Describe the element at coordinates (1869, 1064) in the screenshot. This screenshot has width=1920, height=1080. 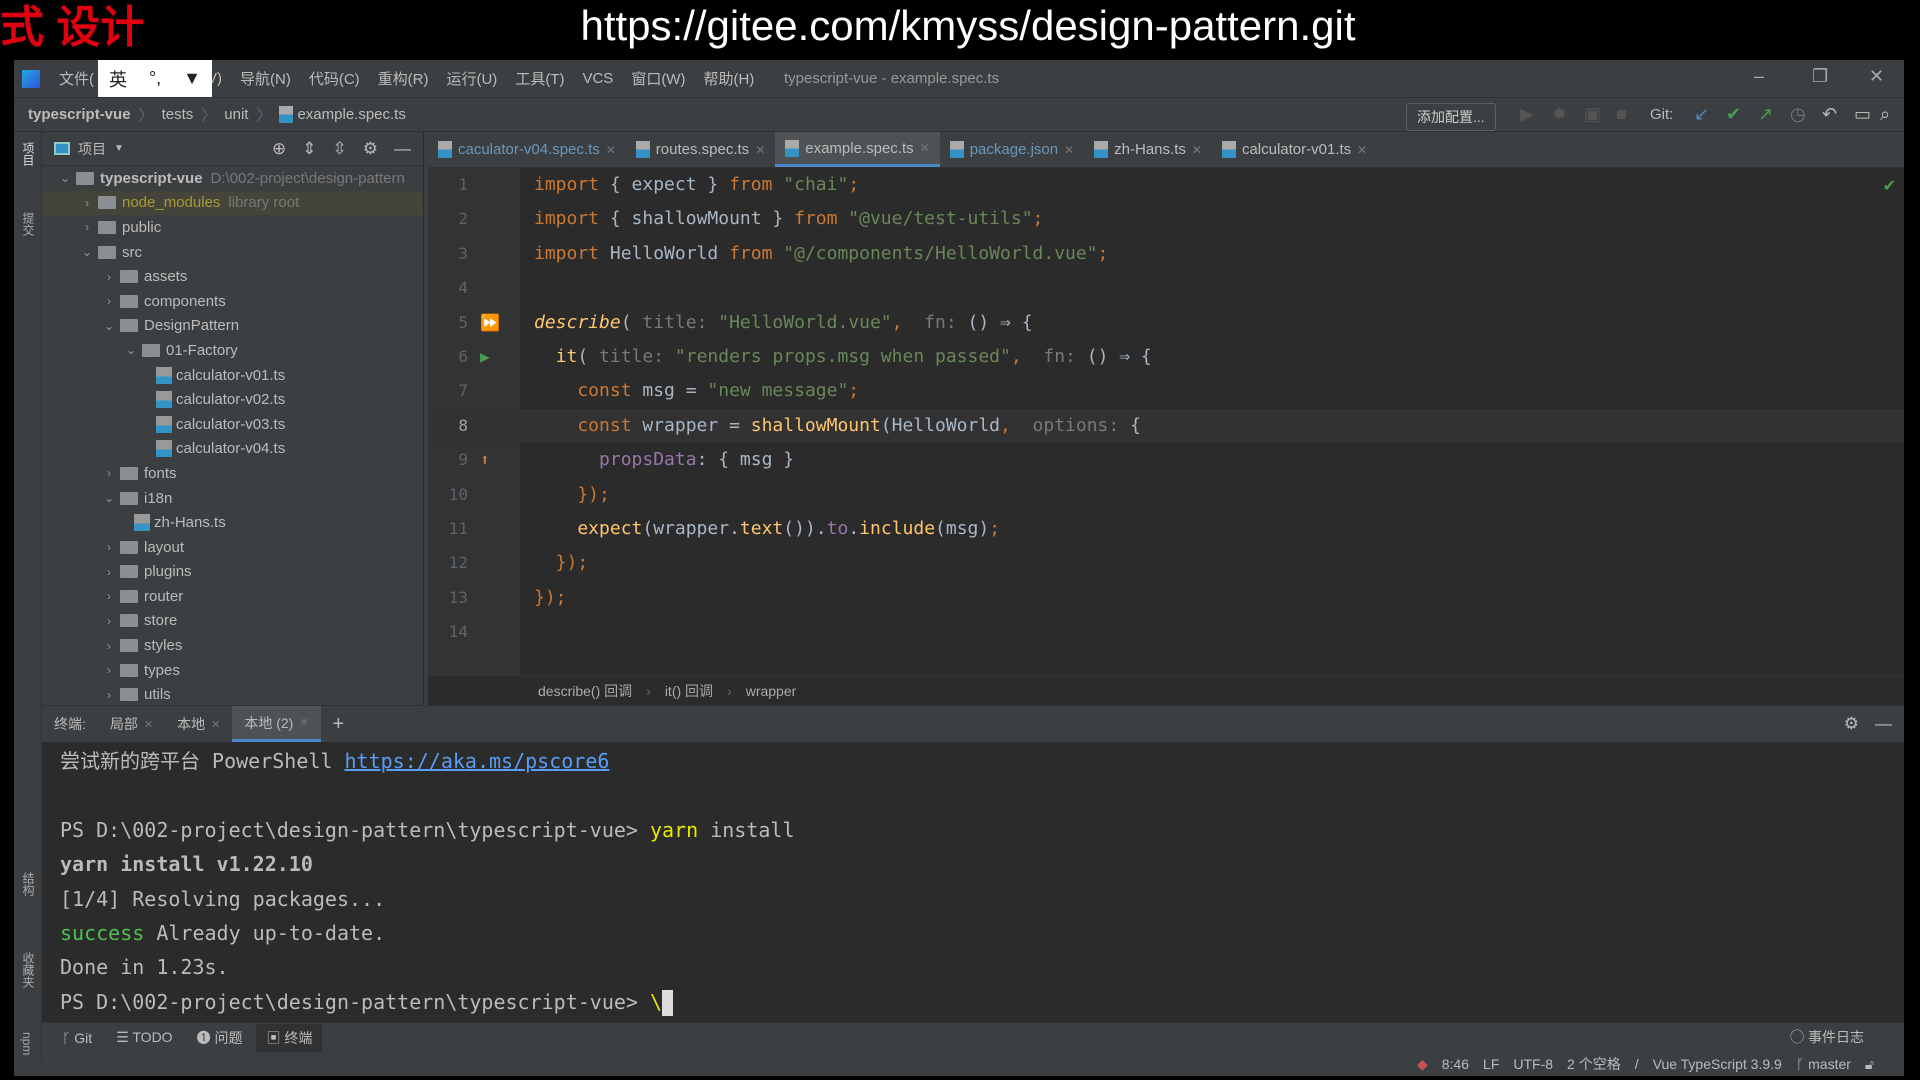
I see `lock-icon: 🔓︎` at that location.